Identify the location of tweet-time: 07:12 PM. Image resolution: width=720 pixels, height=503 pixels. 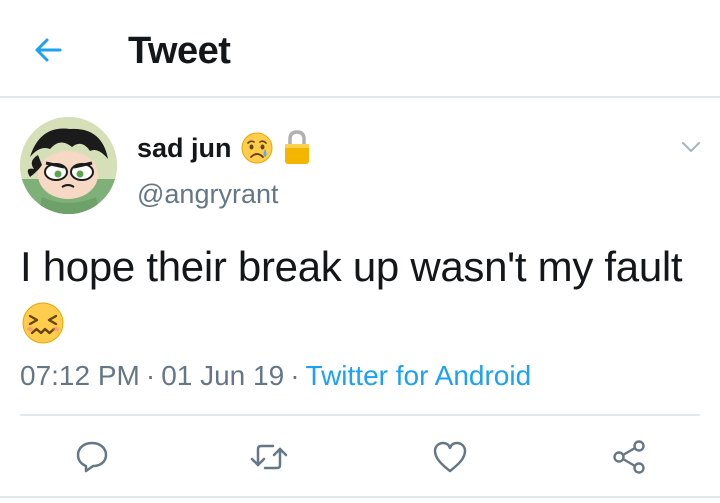
(80, 375).